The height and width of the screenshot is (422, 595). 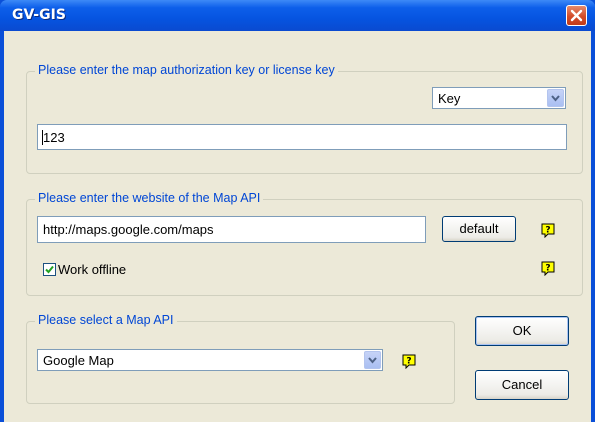 I want to click on map-api-dropdown-button, so click(x=372, y=360).